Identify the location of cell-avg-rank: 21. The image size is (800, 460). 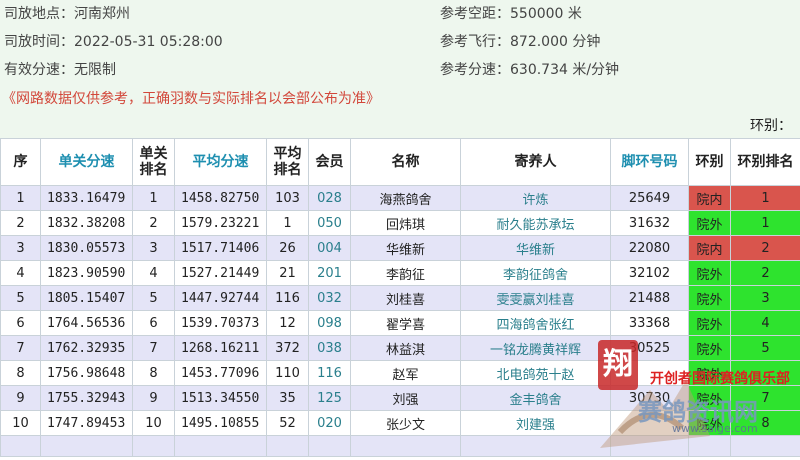
(288, 273).